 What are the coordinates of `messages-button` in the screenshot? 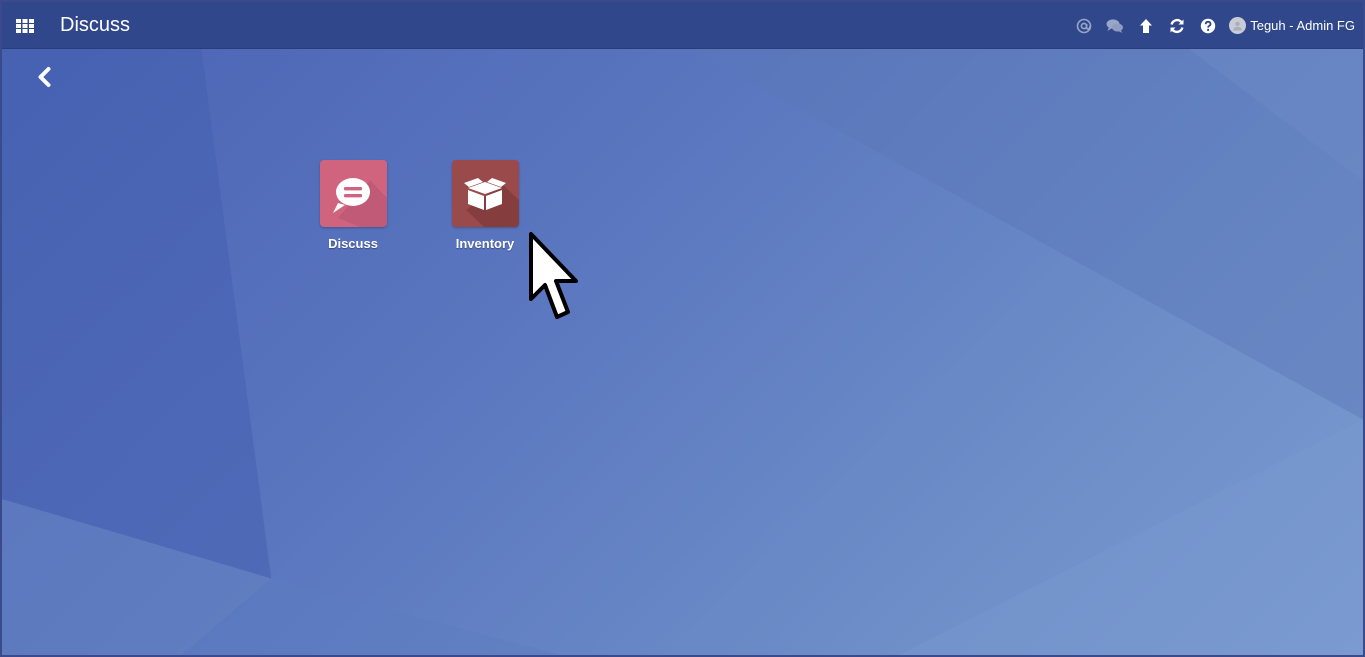 It's located at (1114, 25).